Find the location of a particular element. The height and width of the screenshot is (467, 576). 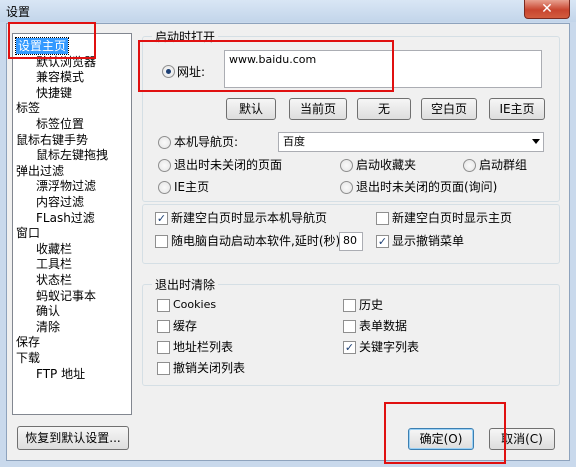

new-blank-nav-checkbox: ✓ is located at coordinates (161, 218).